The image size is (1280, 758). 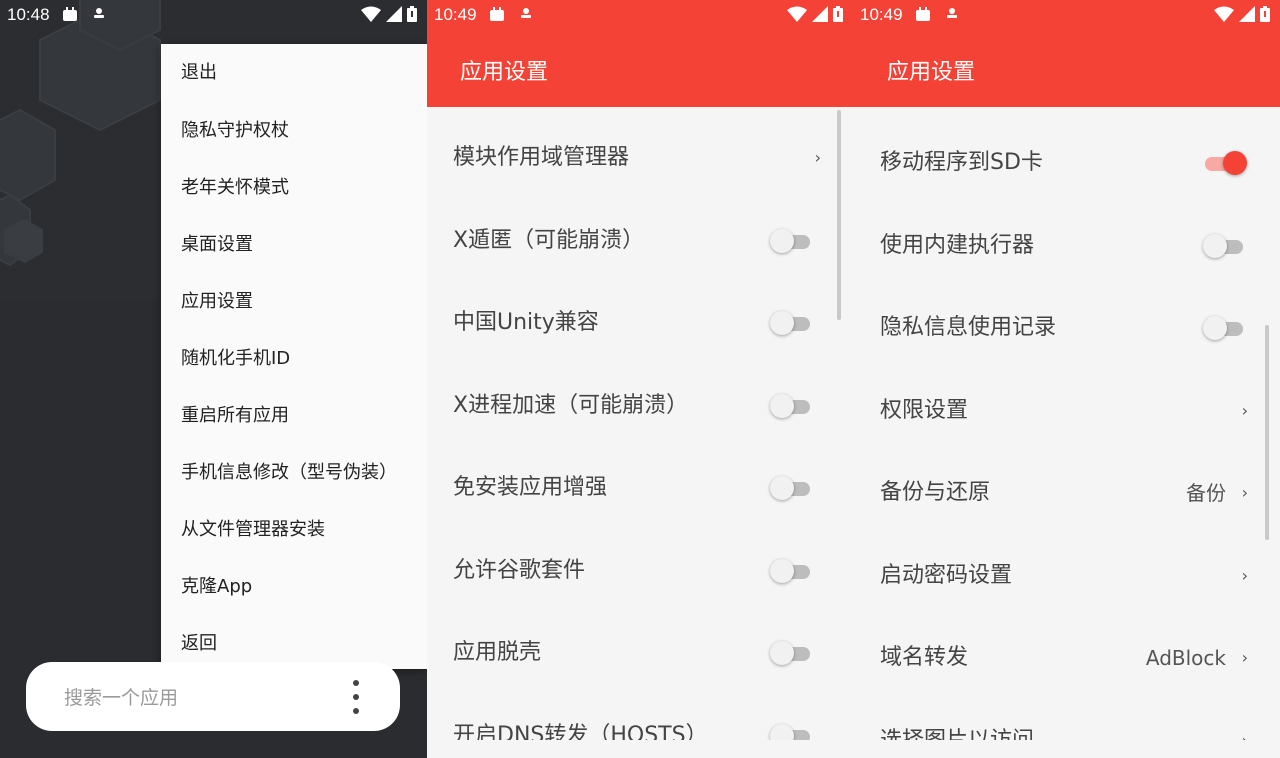 What do you see at coordinates (541, 157) in the screenshot?
I see `settings-row-label: 模块作用域管理器` at bounding box center [541, 157].